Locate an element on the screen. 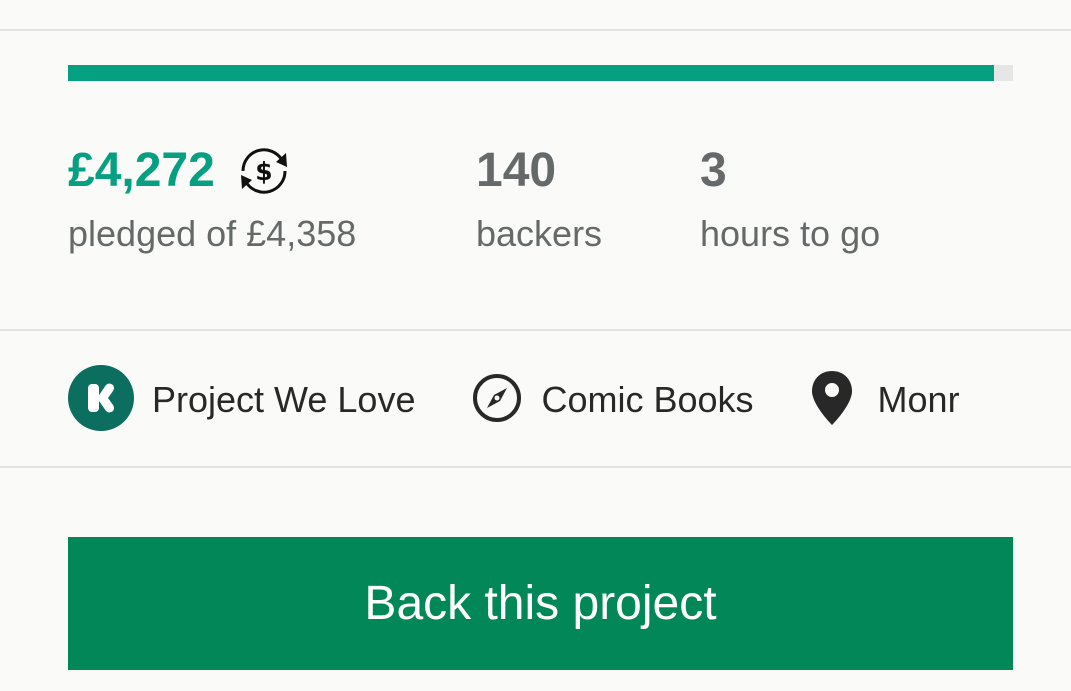 The image size is (1071, 691). middle-divider is located at coordinates (535, 330).